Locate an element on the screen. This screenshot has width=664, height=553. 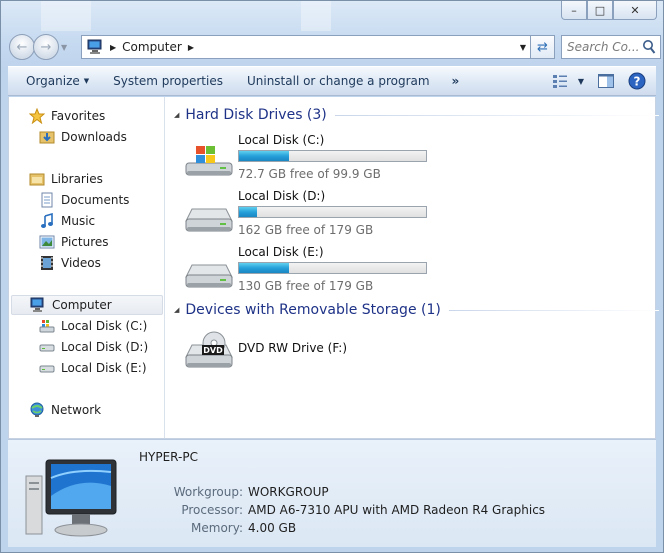
group-header-hard-disk-drives: ◢ Hard Disk Drives (3) is located at coordinates (416, 115).